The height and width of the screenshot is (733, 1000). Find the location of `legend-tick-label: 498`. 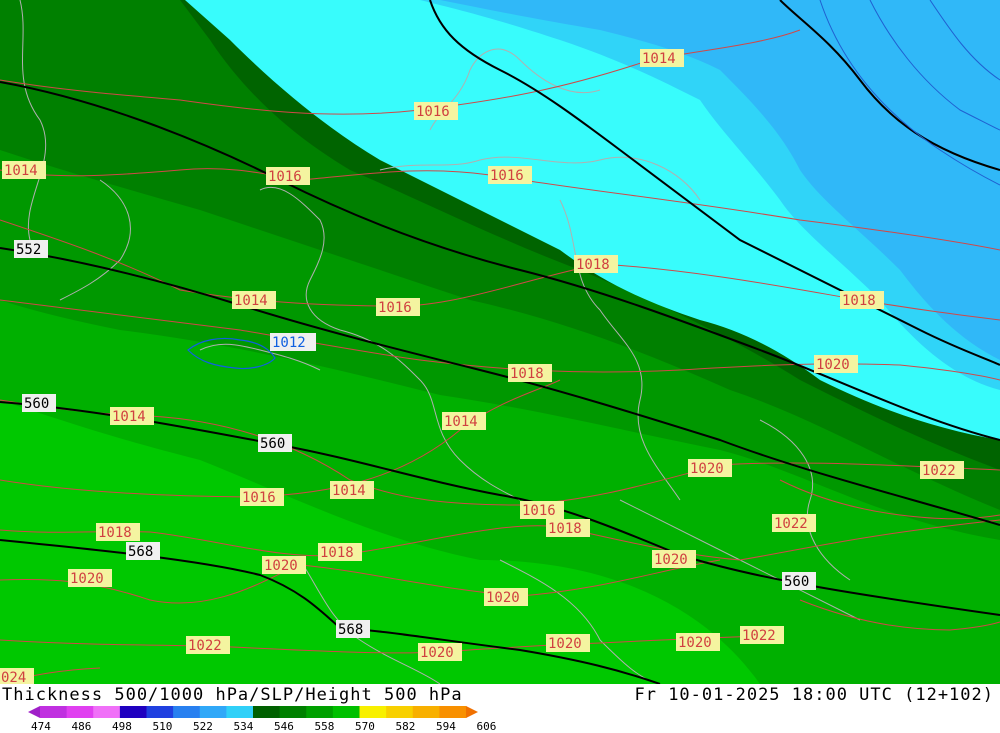

legend-tick-label: 498 is located at coordinates (122, 726).